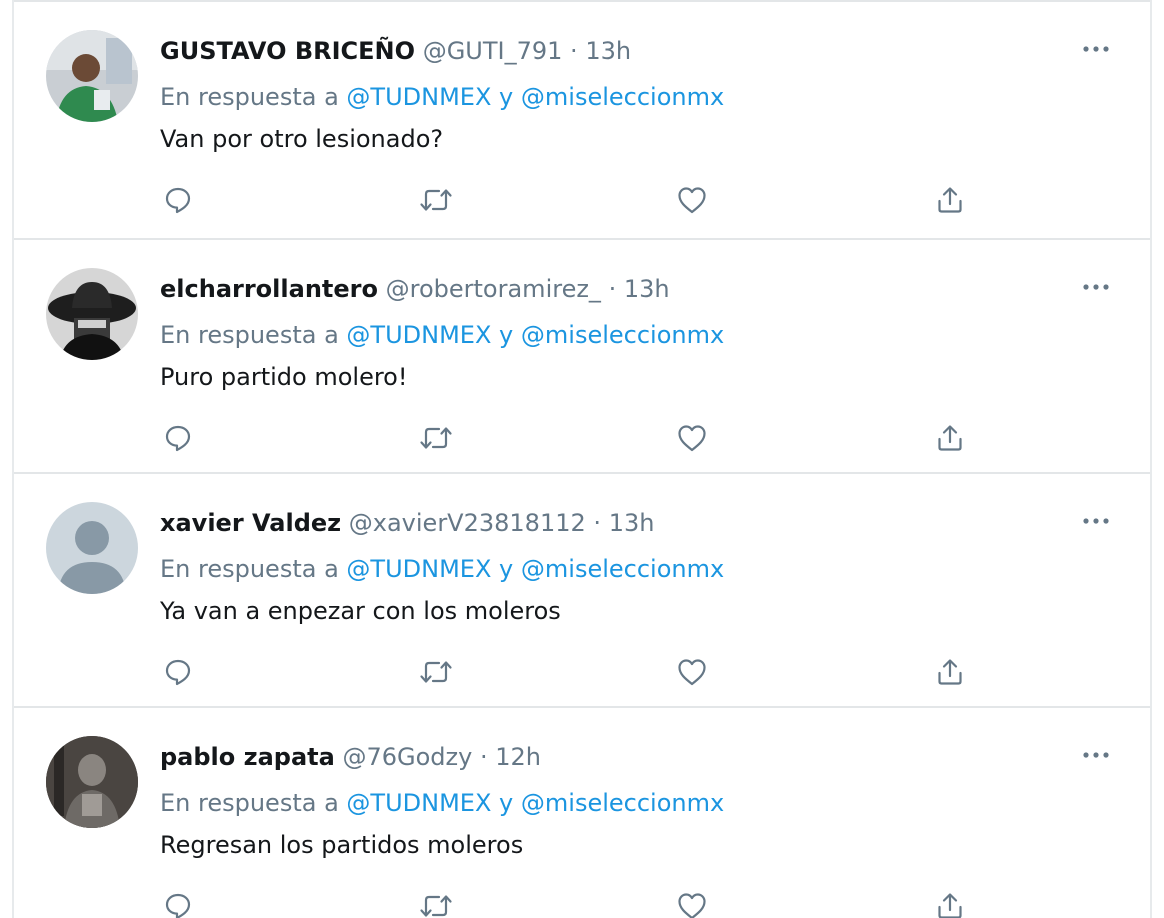  What do you see at coordinates (287, 51) in the screenshot?
I see `display-name: GUSTAVO BRICEÑO` at bounding box center [287, 51].